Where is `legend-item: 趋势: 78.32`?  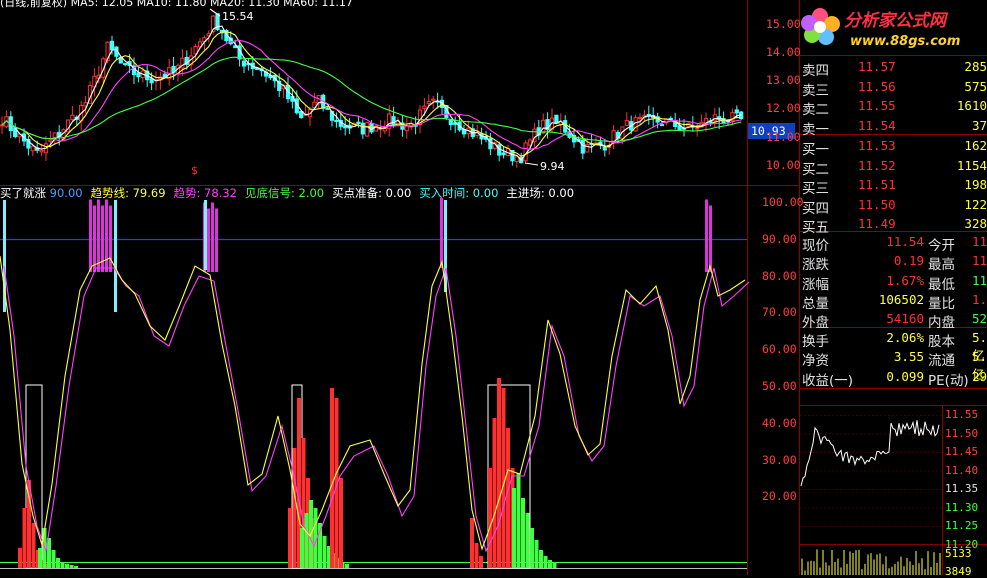 legend-item: 趋势: 78.32 is located at coordinates (205, 193).